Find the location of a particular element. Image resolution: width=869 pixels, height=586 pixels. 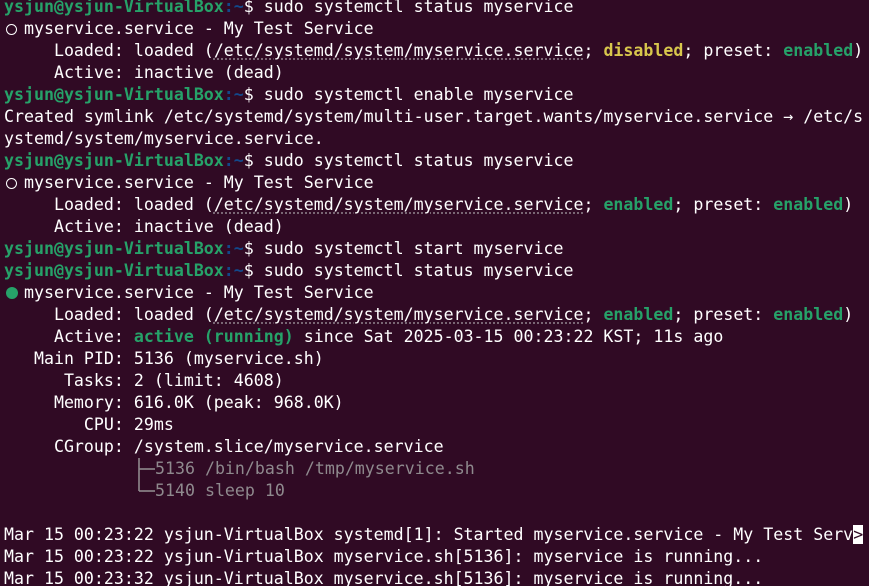

process-tree-lines is located at coordinates (146, 475).